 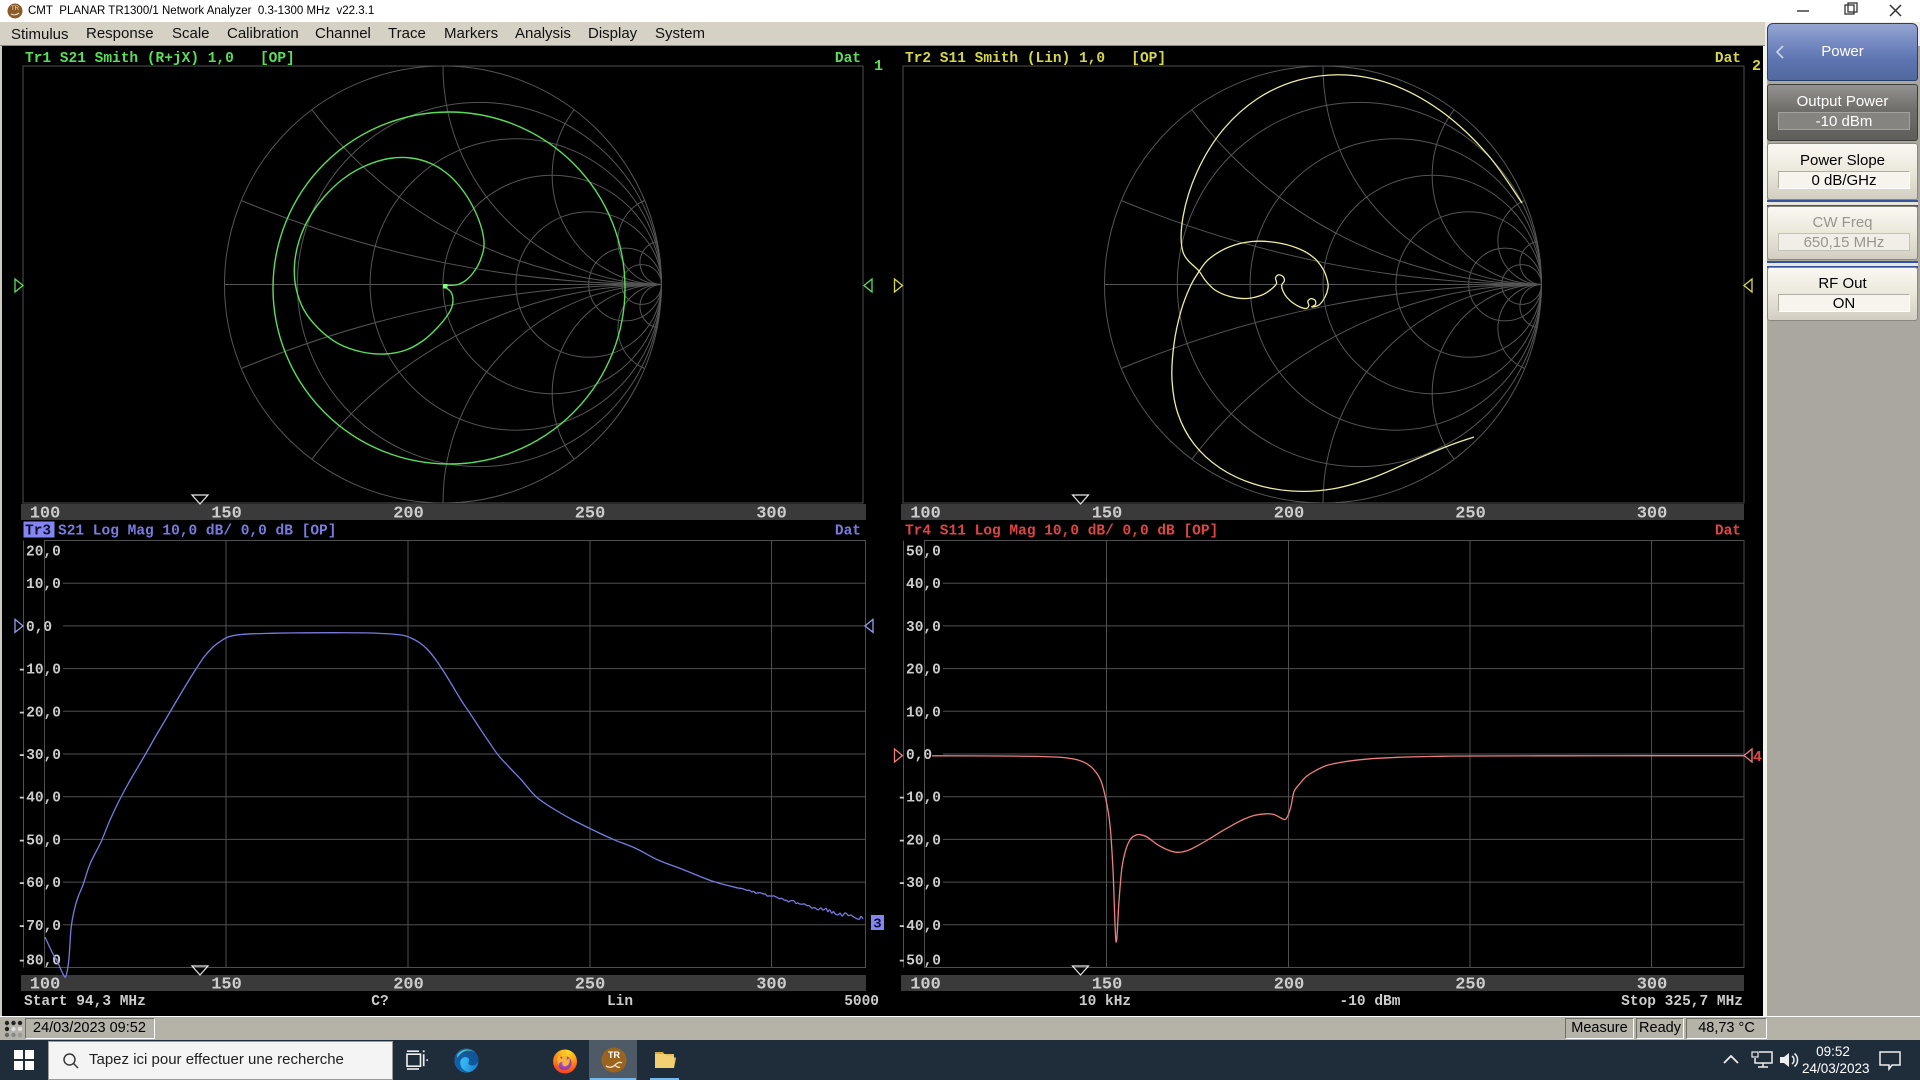 I want to click on svg-text:S21 Log Mag 10,0 dB/ 0,0 dB [O: S21 Log Mag 10,0 dB/ 0,0 dB [OP], so click(x=197, y=532).